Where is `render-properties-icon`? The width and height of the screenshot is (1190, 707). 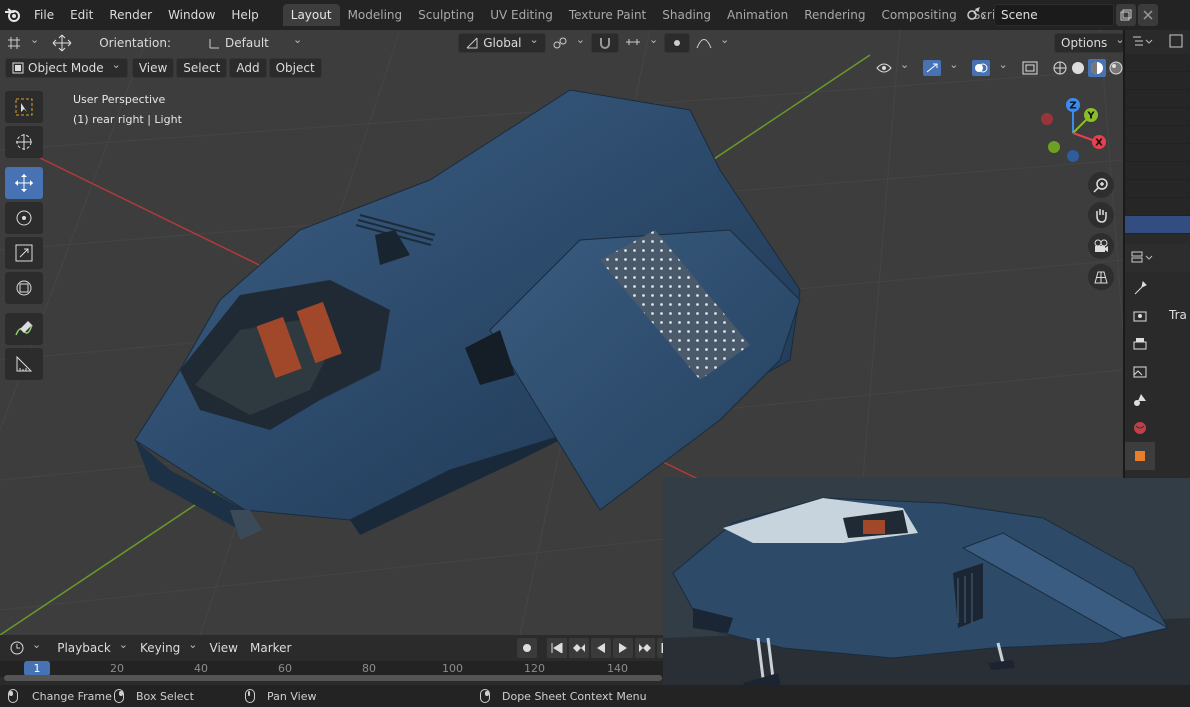
render-properties-icon is located at coordinates (1140, 316).